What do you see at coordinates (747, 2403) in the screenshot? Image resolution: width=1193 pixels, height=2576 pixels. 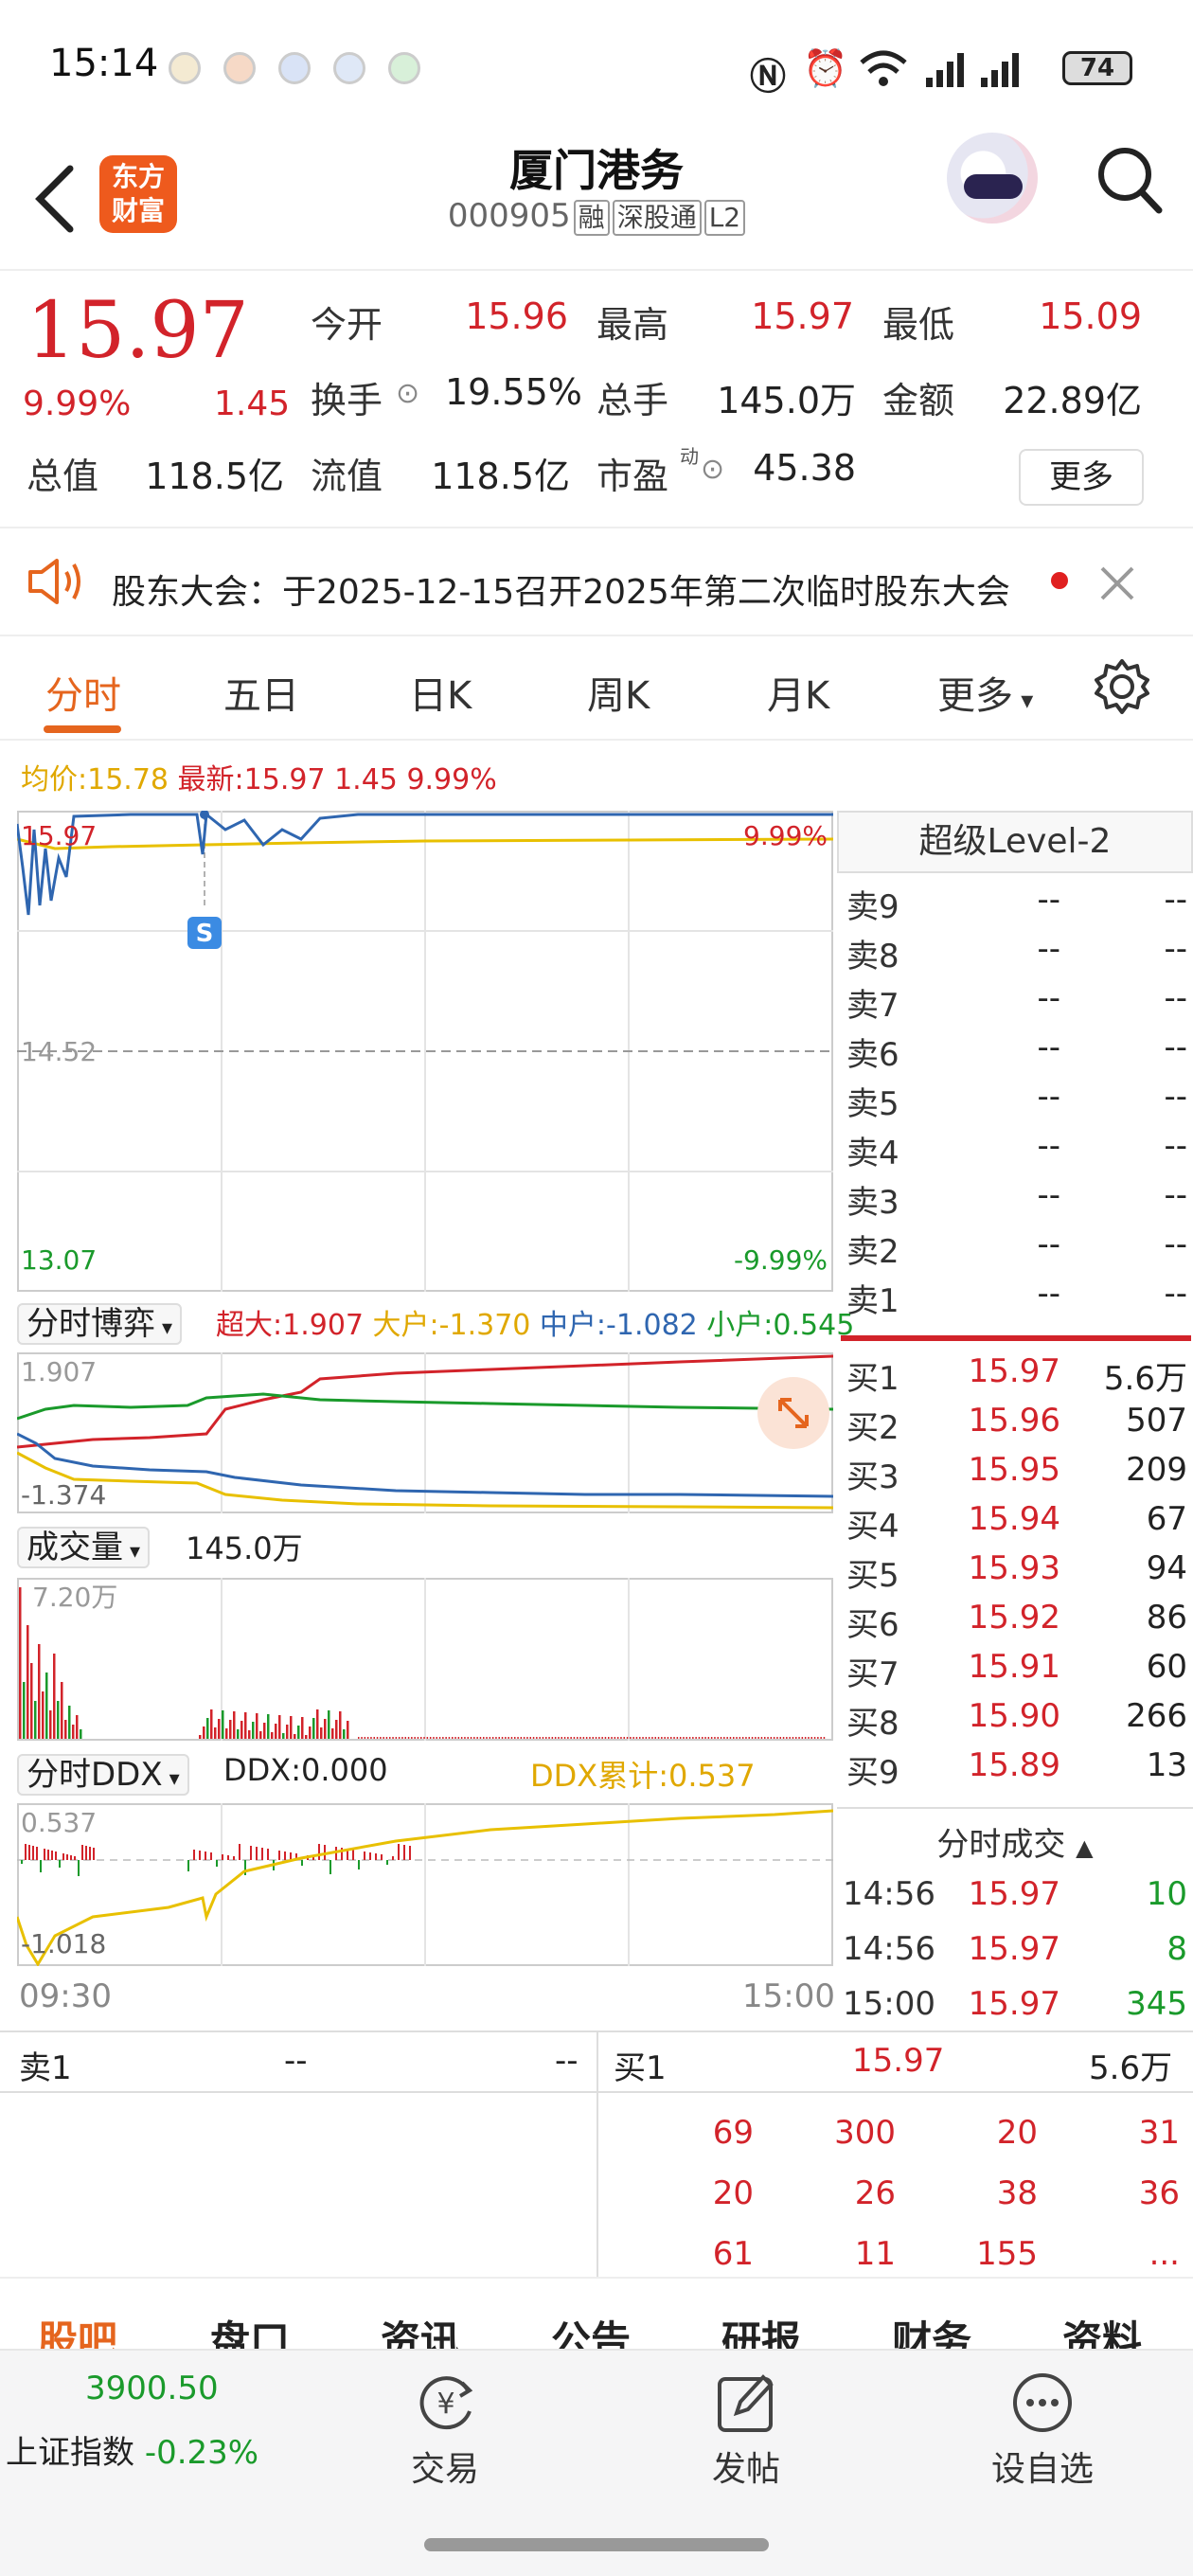 I see `compose-post-icon` at bounding box center [747, 2403].